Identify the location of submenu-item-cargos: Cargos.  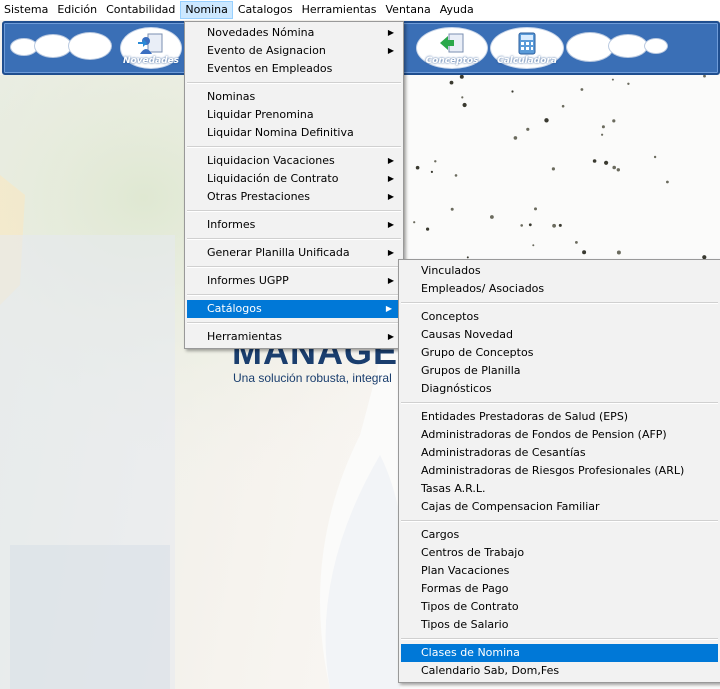
(559, 535).